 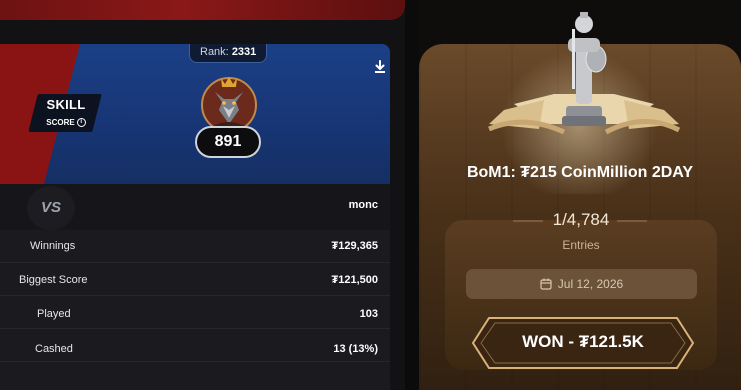 I want to click on stat-row-winnings: Winnings ₮129,365, so click(x=195, y=246).